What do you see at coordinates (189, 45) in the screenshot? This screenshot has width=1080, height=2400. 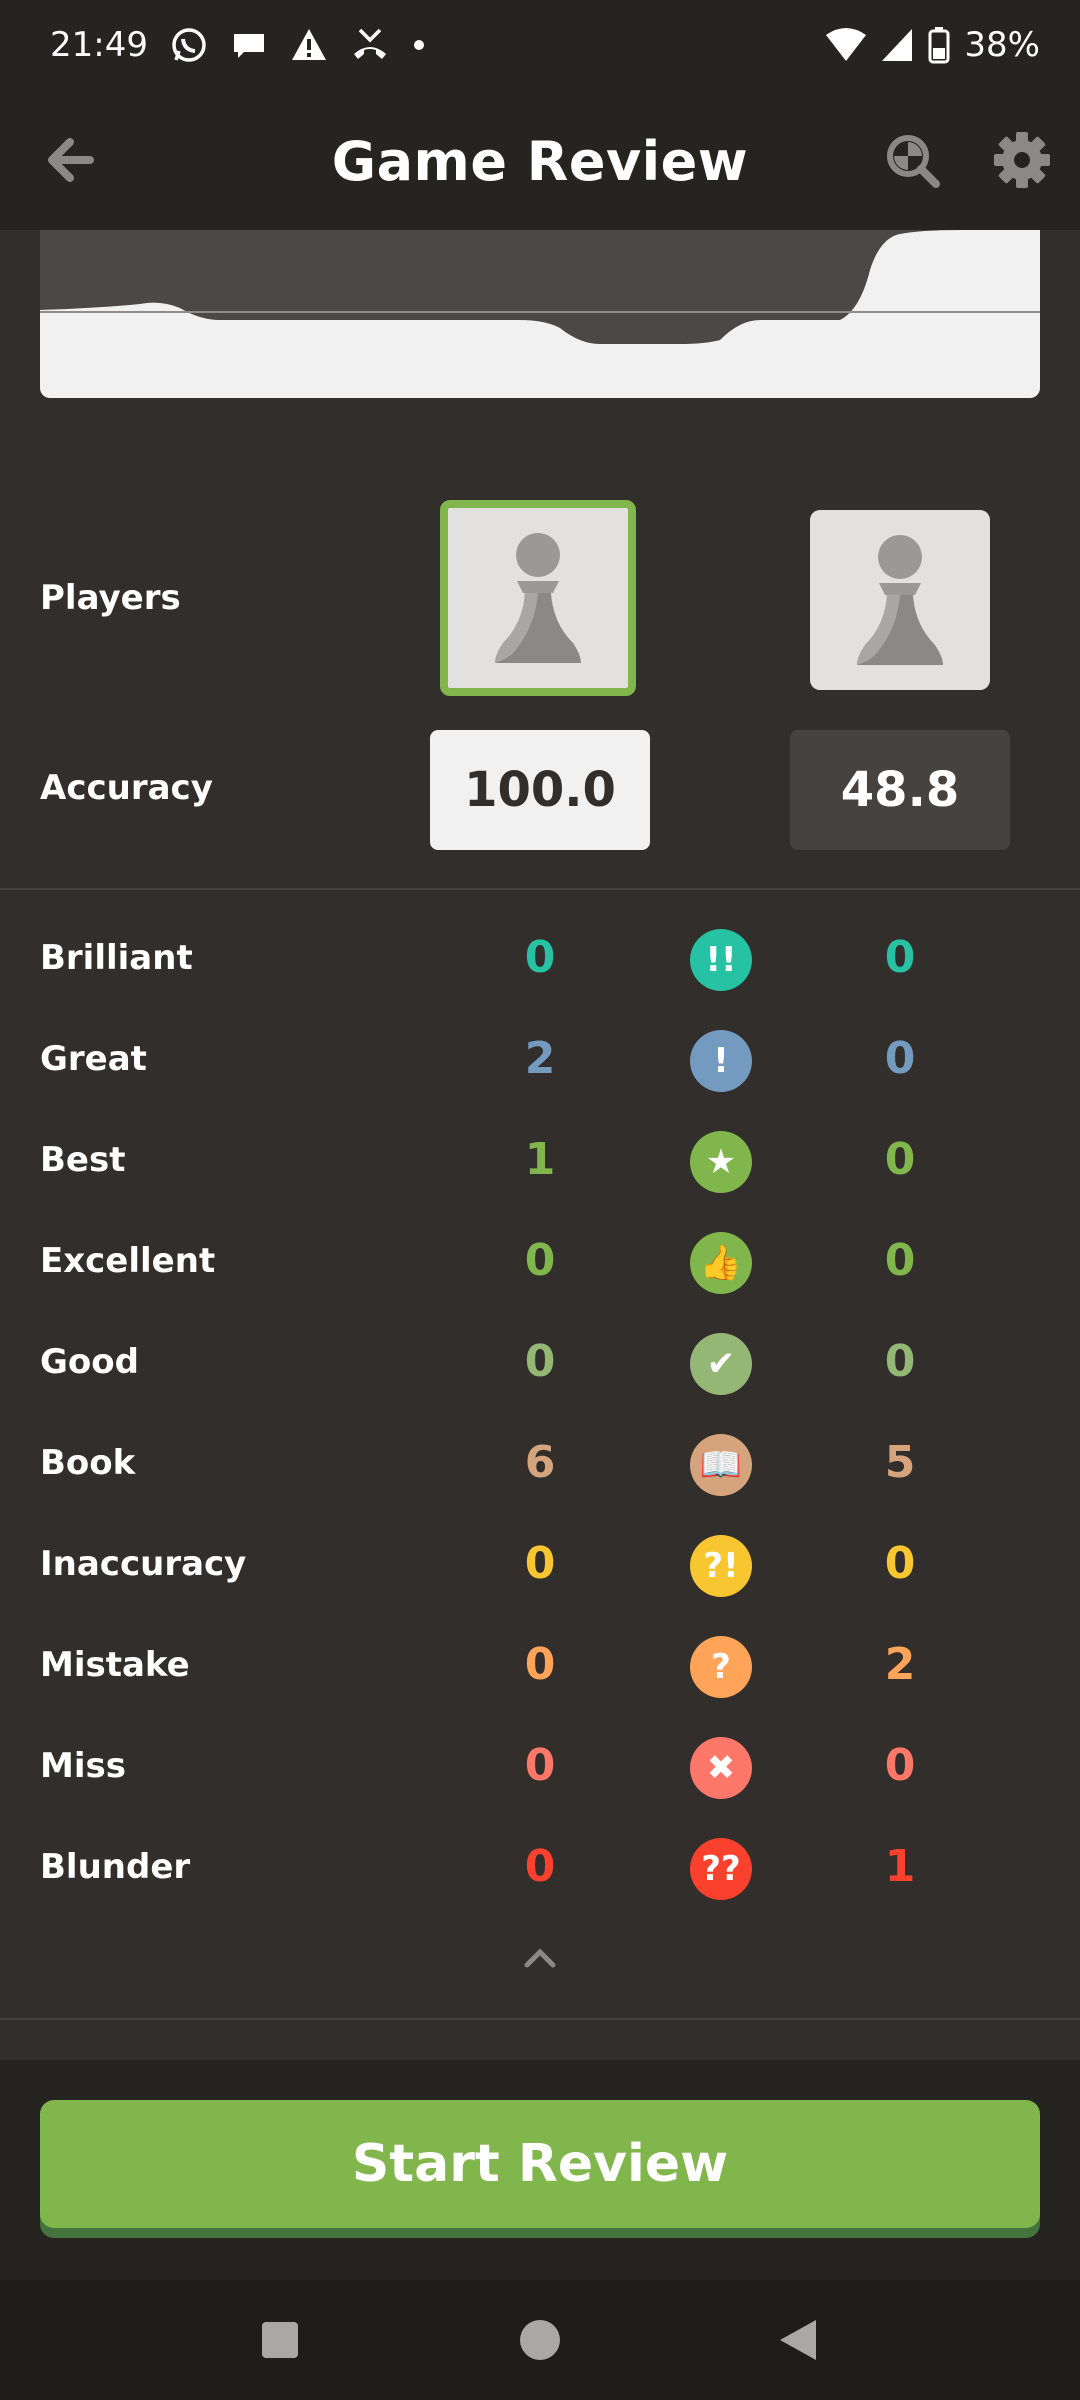 I see `whatsapp-icon` at bounding box center [189, 45].